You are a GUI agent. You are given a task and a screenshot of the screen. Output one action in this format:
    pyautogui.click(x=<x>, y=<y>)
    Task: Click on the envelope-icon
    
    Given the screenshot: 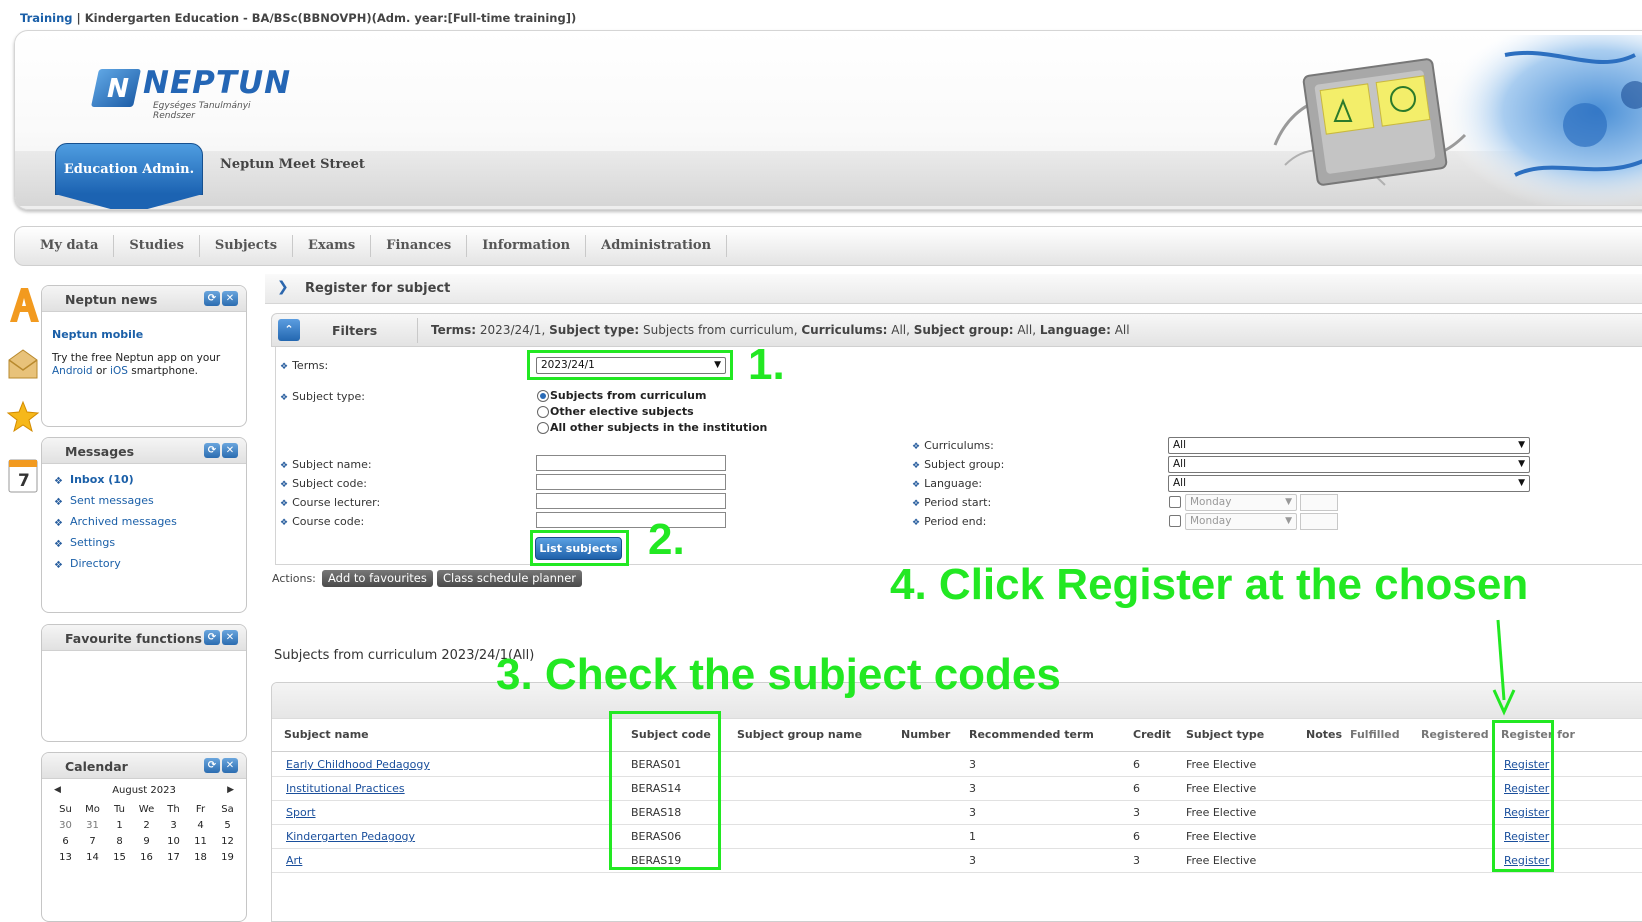 What is the action you would take?
    pyautogui.click(x=23, y=365)
    